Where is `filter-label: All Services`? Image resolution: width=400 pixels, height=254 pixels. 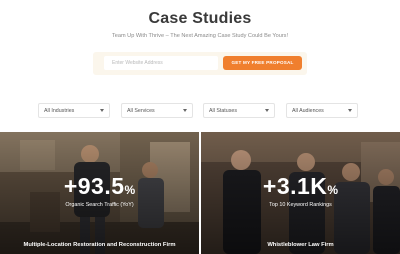
filter-label: All Services is located at coordinates (141, 111).